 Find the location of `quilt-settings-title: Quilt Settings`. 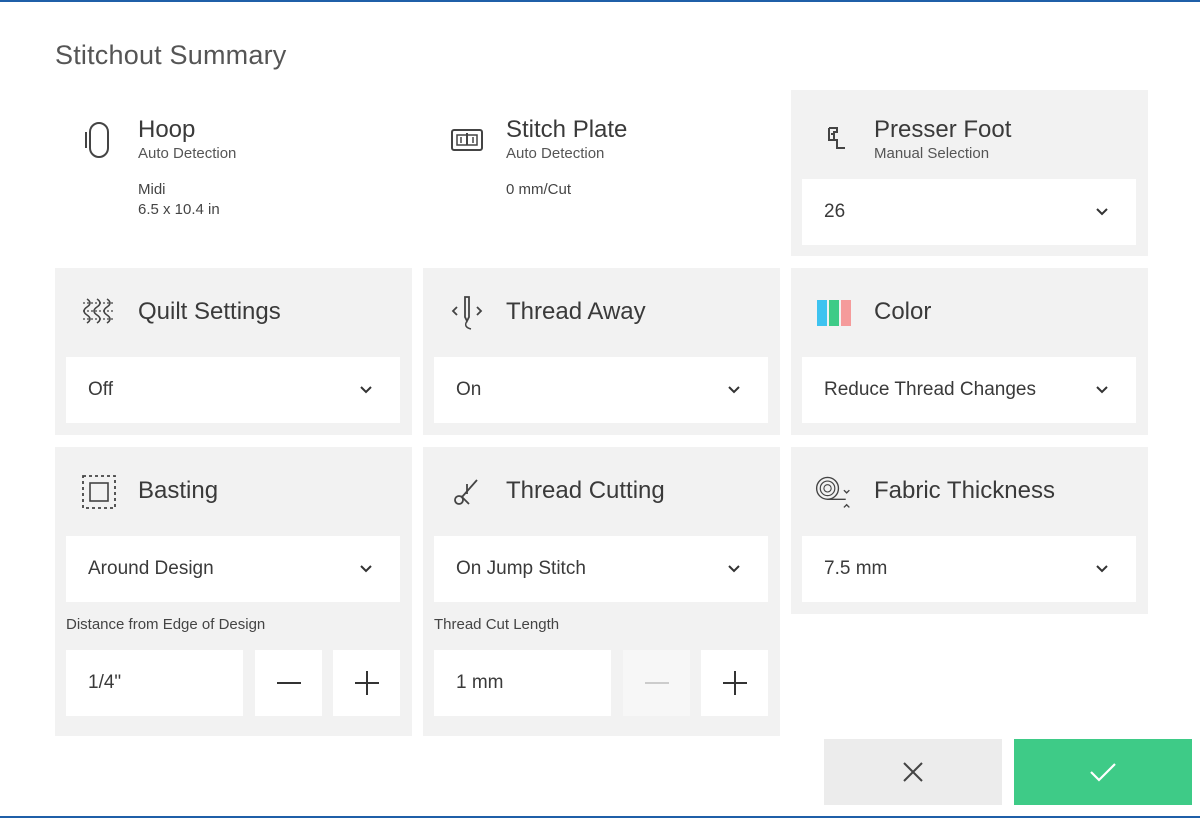

quilt-settings-title: Quilt Settings is located at coordinates (209, 311).